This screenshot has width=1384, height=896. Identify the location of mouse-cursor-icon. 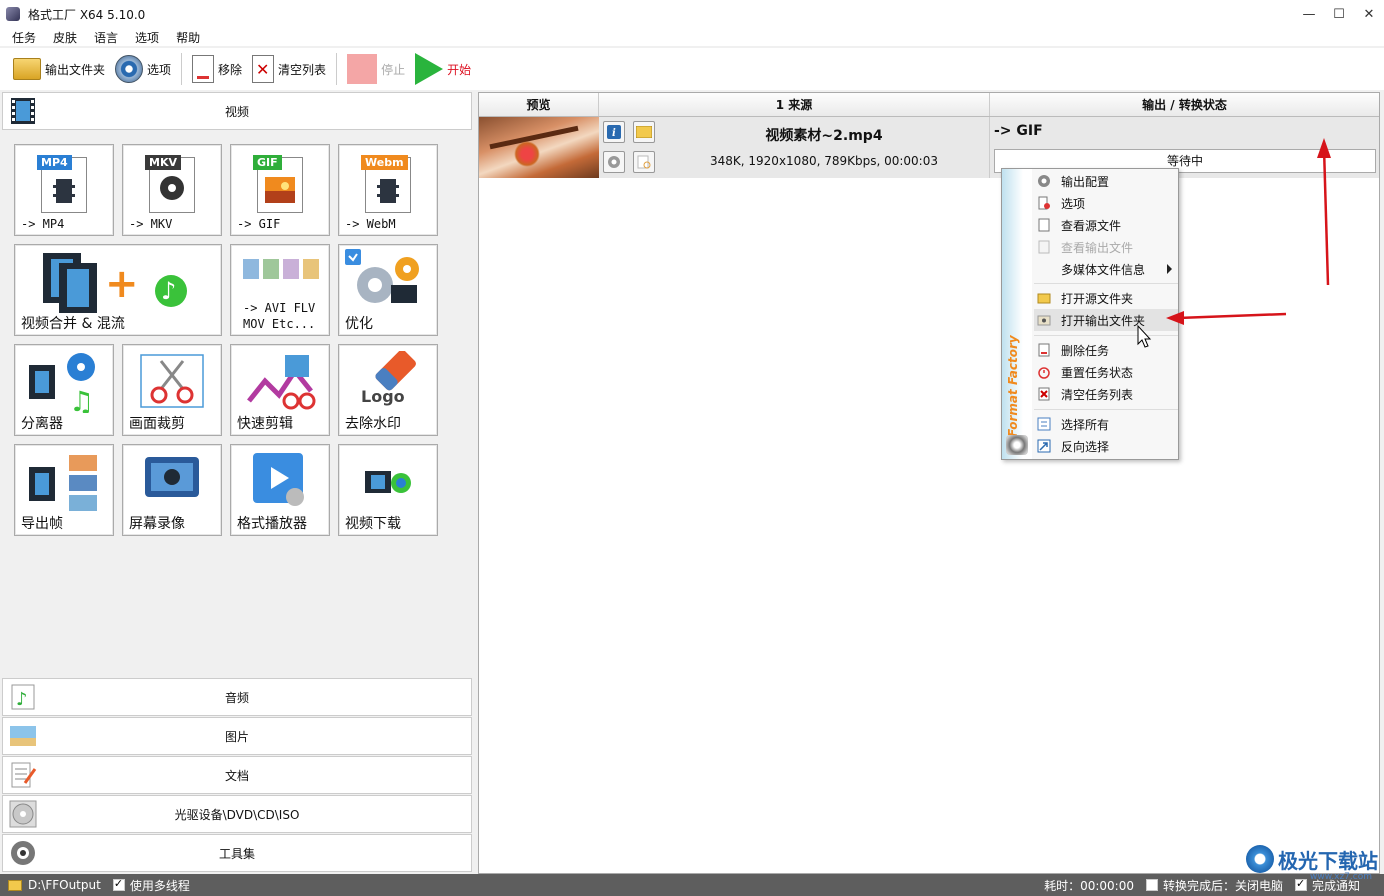
(1144, 336).